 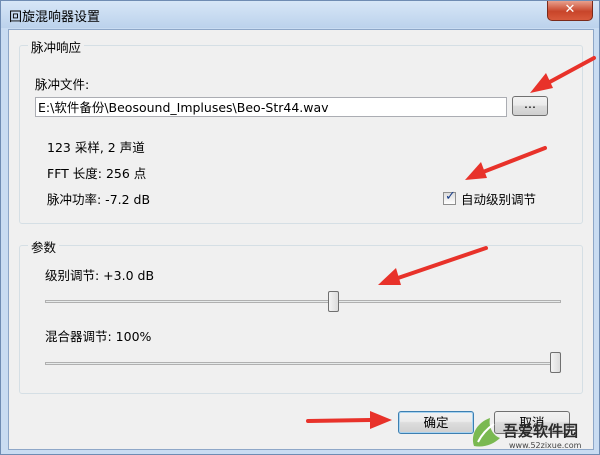 I want to click on title-bar: 回旋混响器设置 ✕, so click(x=300, y=14).